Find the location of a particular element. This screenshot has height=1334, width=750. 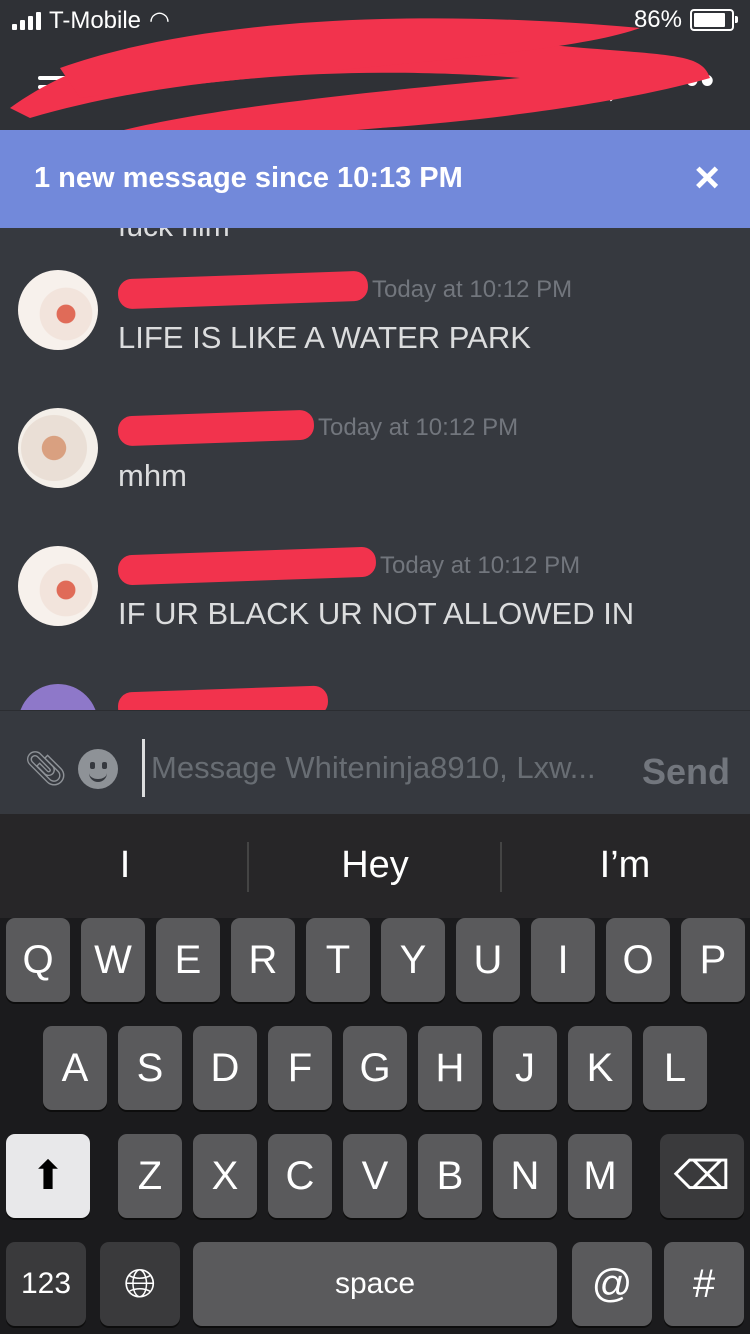

key-o: O is located at coordinates (638, 960).